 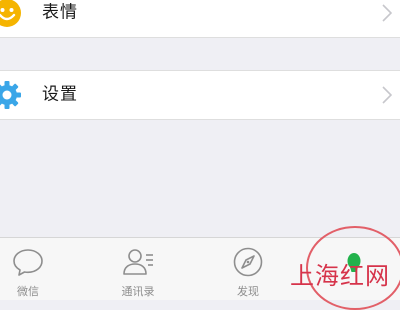 What do you see at coordinates (60, 94) in the screenshot?
I see `menu-item-label: 设置` at bounding box center [60, 94].